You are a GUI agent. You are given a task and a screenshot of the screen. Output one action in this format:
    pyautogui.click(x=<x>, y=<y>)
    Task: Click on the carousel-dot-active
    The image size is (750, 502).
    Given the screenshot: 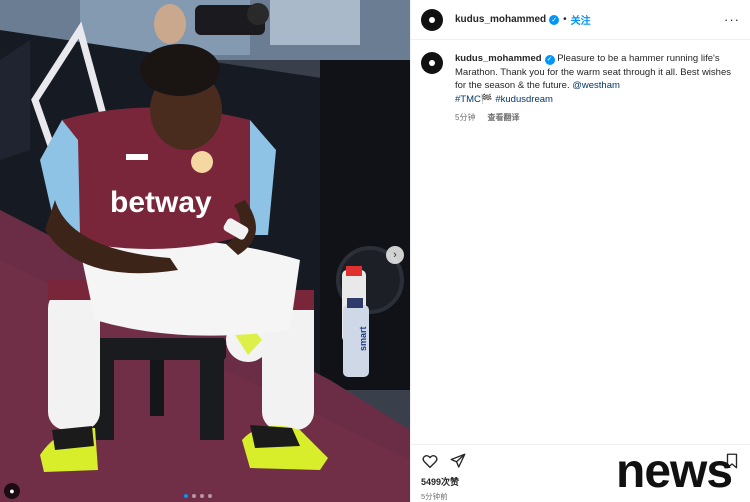 What is the action you would take?
    pyautogui.click(x=186, y=496)
    